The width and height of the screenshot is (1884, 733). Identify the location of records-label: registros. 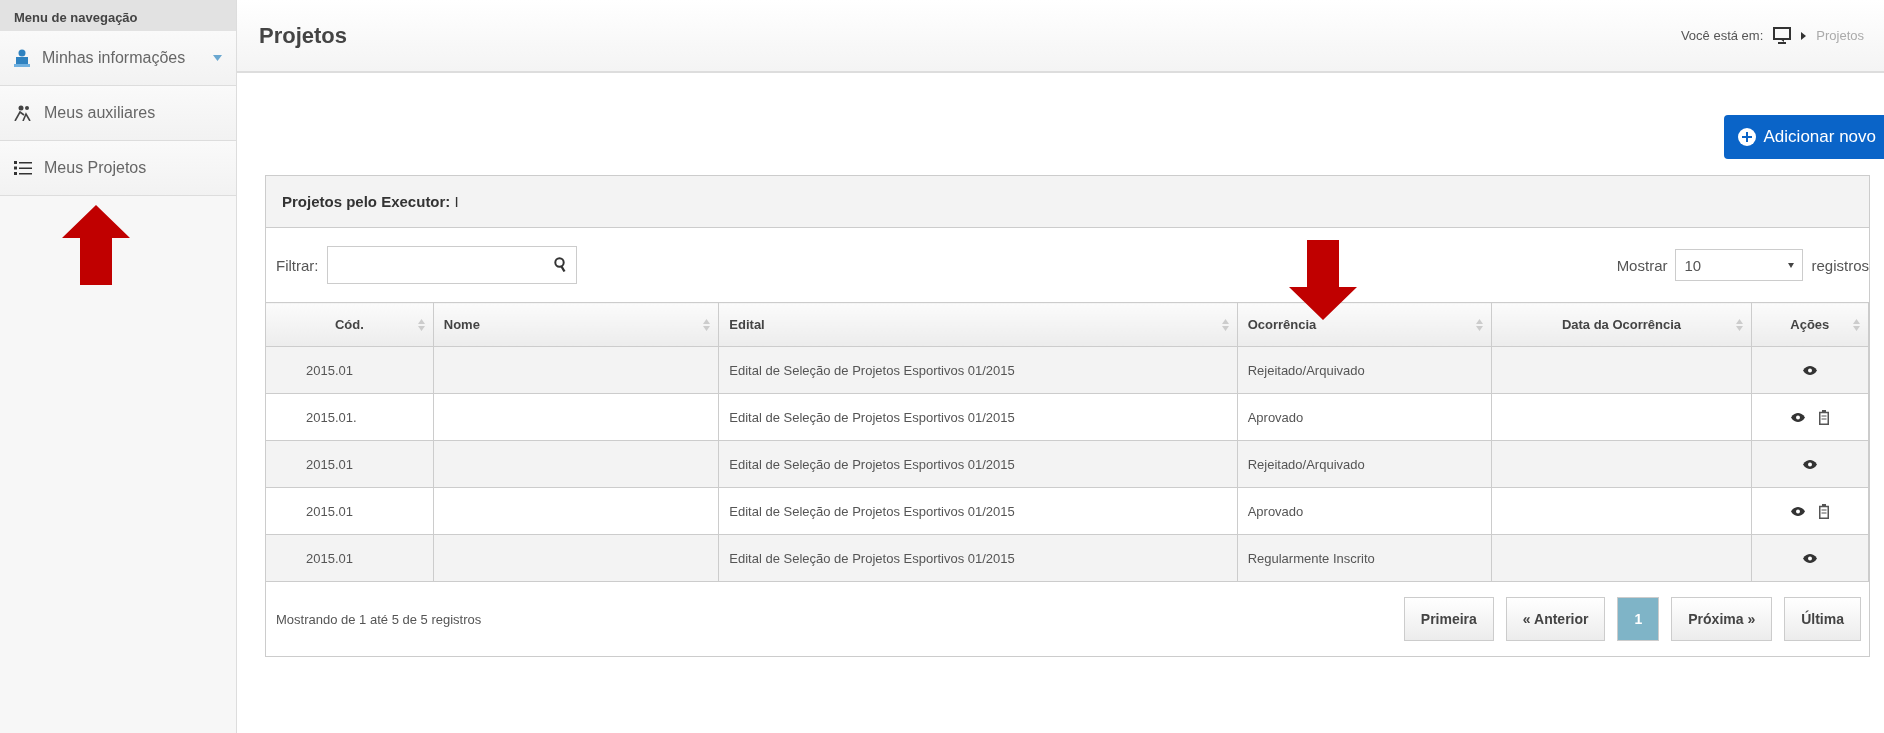
(1840, 265).